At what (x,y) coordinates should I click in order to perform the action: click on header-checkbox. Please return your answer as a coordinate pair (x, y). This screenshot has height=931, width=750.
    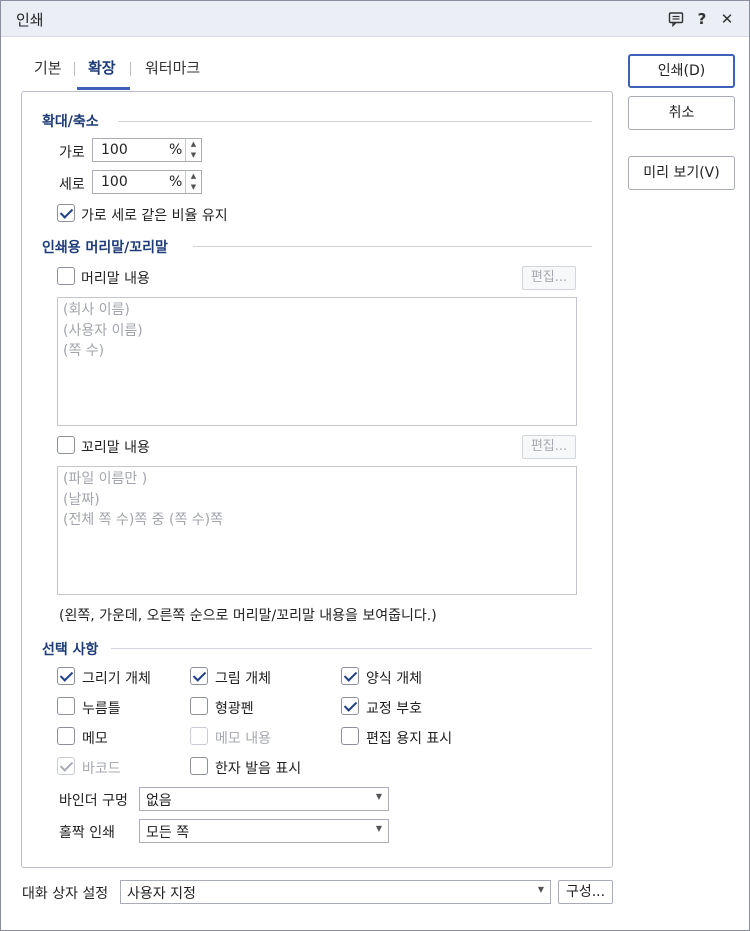
    Looking at the image, I should click on (66, 276).